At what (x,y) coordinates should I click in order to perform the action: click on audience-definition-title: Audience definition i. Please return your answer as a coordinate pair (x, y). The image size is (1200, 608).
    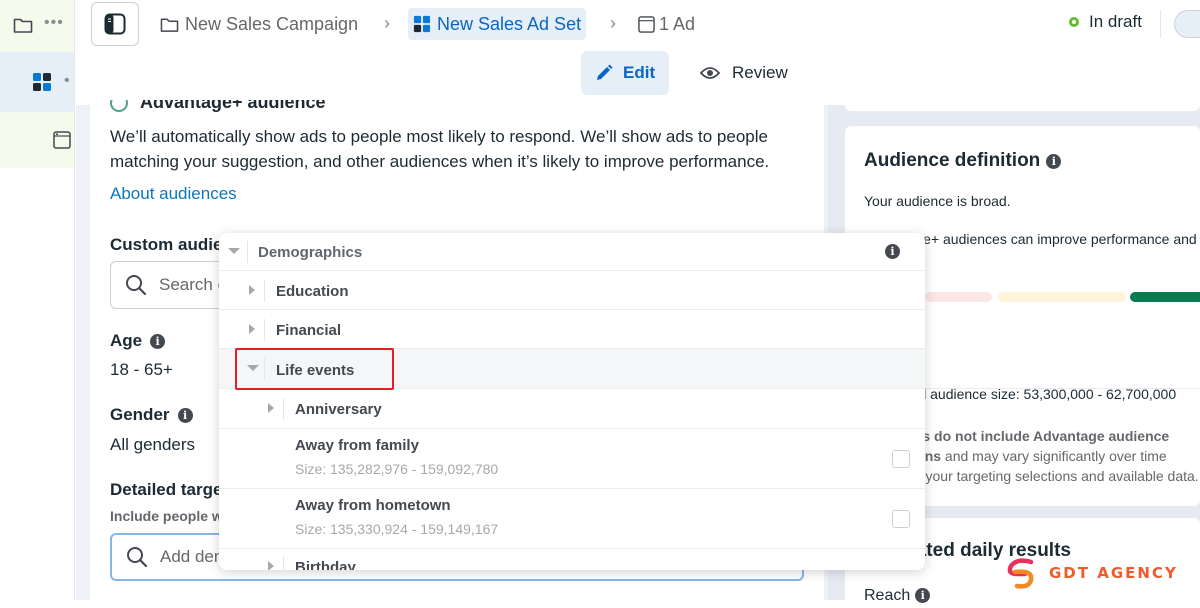
    Looking at the image, I should click on (963, 161).